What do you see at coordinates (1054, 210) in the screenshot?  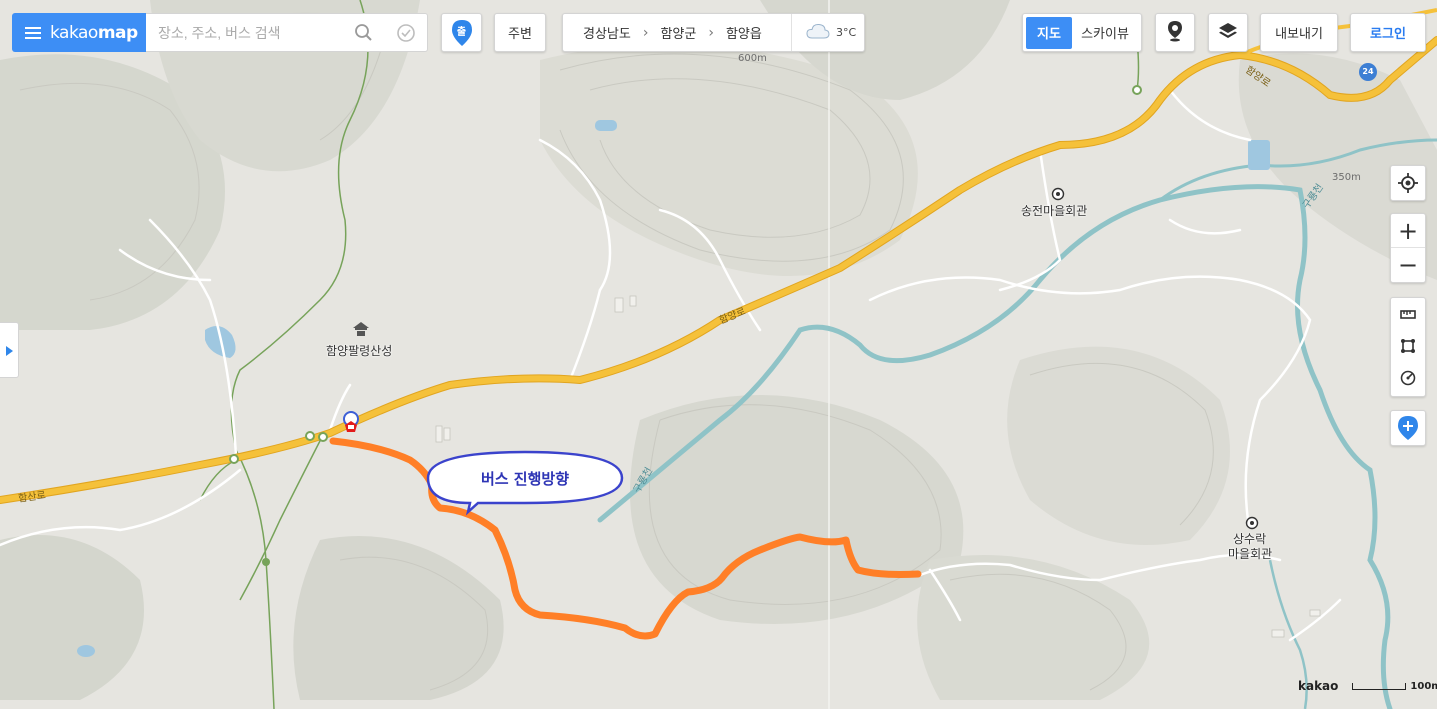 I see `place-label-songjeon-hall: 송전마을회관` at bounding box center [1054, 210].